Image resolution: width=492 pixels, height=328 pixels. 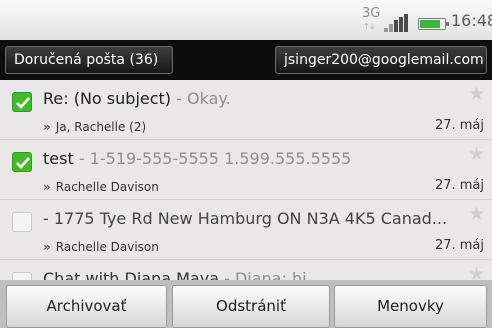 What do you see at coordinates (371, 13) in the screenshot?
I see `network-type: 3G` at bounding box center [371, 13].